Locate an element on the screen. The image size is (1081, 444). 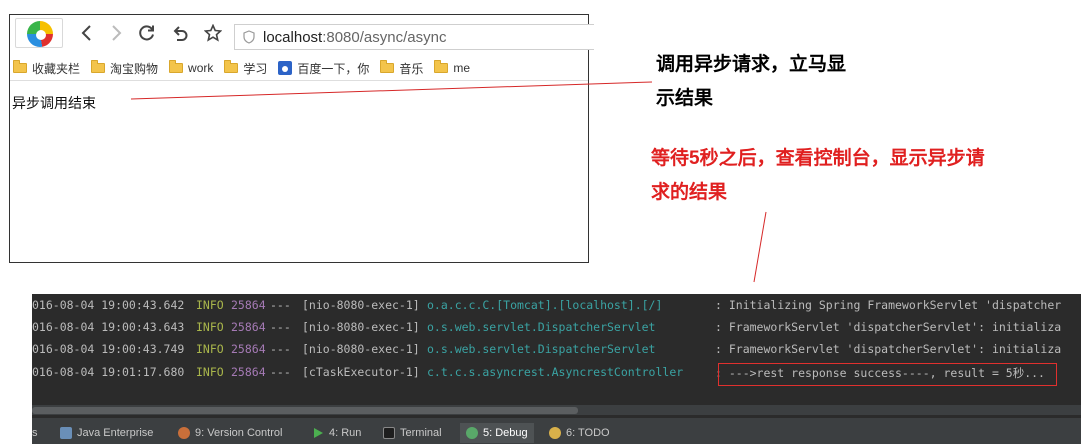
run-icon is located at coordinates (318, 433).